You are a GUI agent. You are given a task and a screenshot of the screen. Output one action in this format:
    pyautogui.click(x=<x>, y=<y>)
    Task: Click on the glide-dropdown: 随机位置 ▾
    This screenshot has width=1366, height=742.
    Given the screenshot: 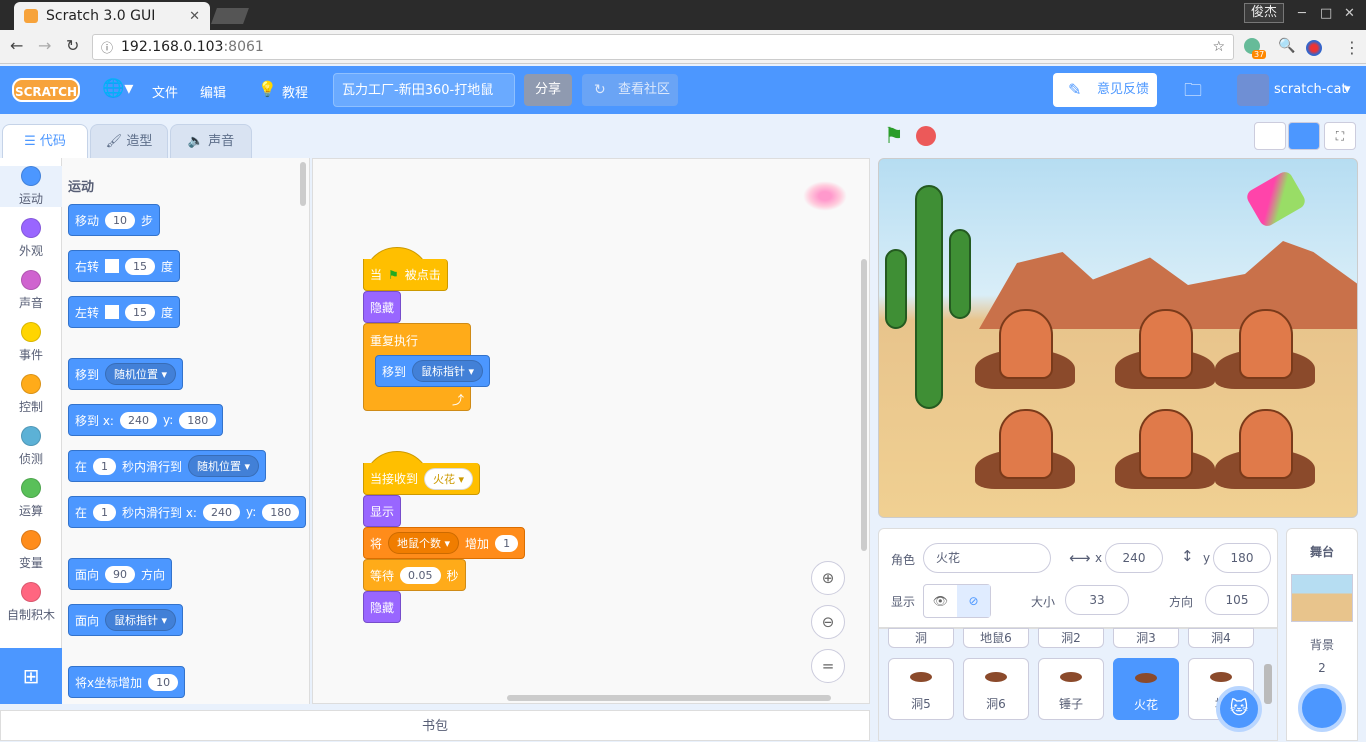 What is the action you would take?
    pyautogui.click(x=224, y=466)
    